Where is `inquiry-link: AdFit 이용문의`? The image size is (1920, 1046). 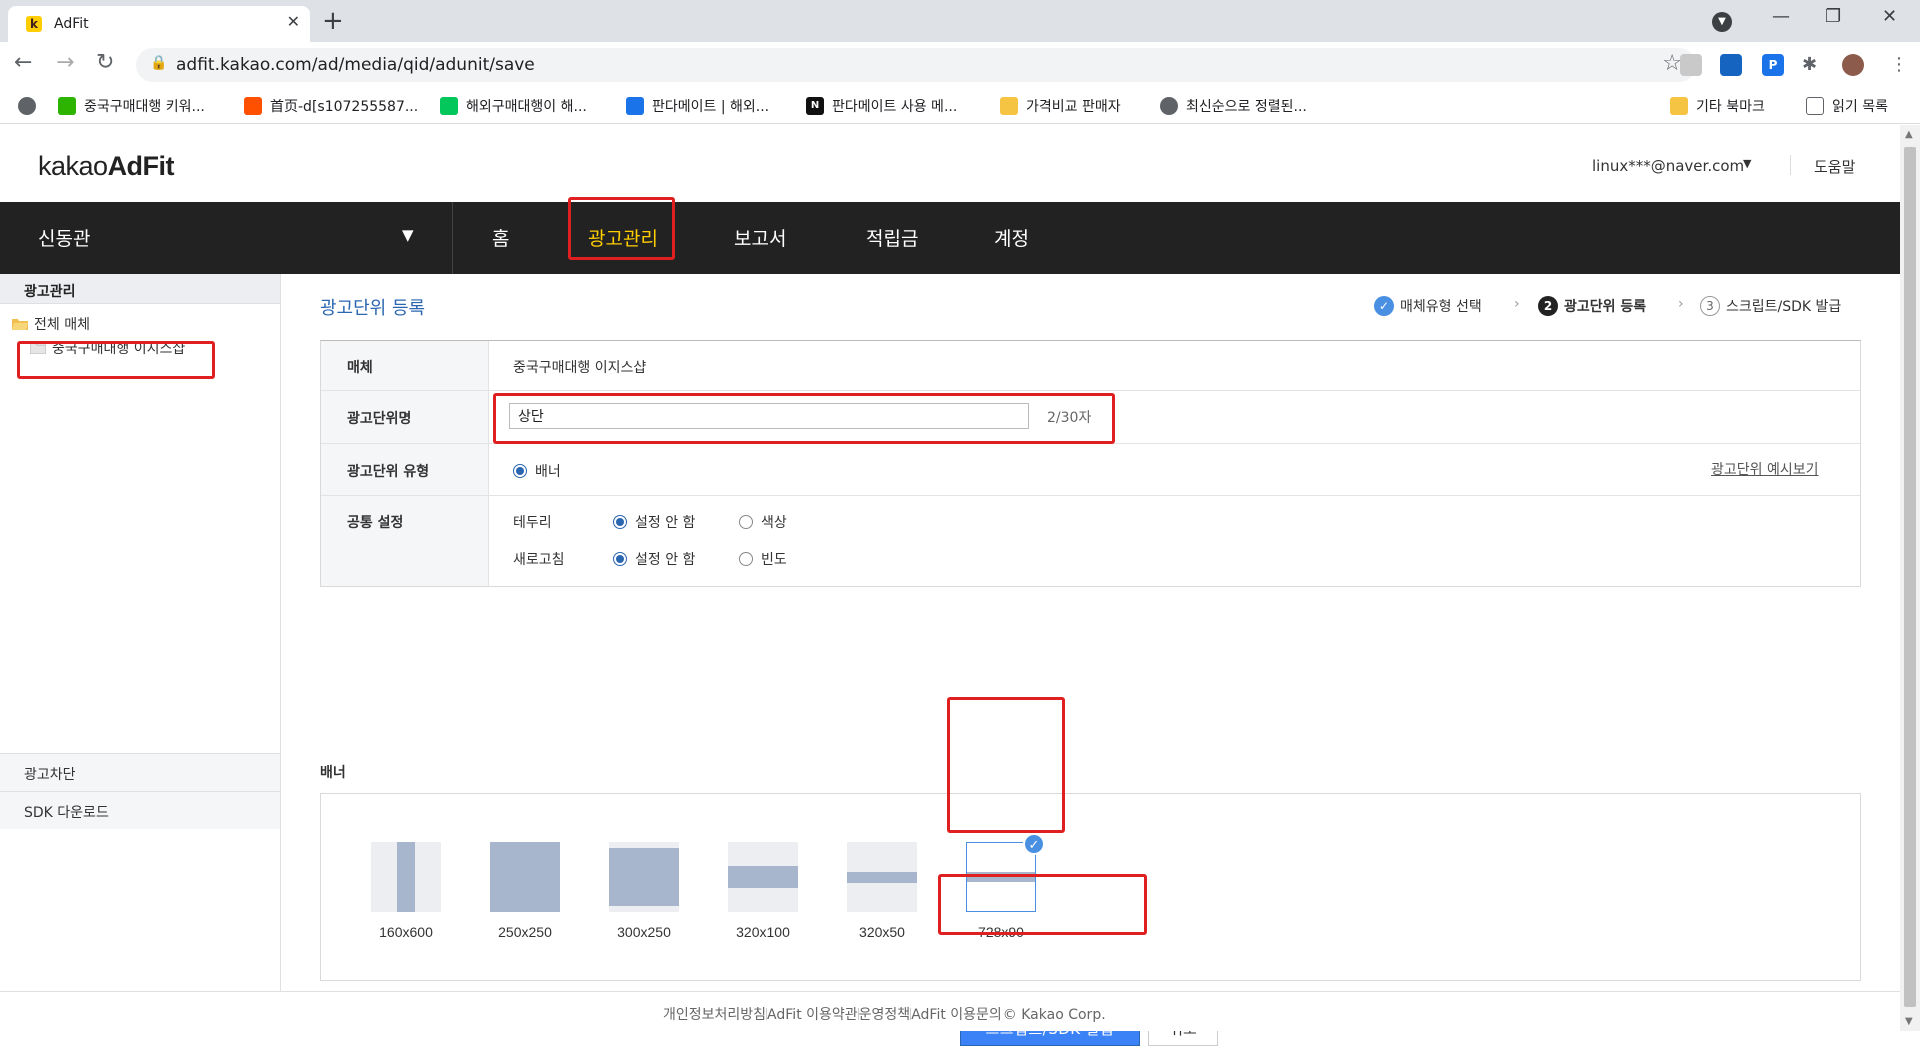
inquiry-link: AdFit 이용문의 is located at coordinates (956, 1015).